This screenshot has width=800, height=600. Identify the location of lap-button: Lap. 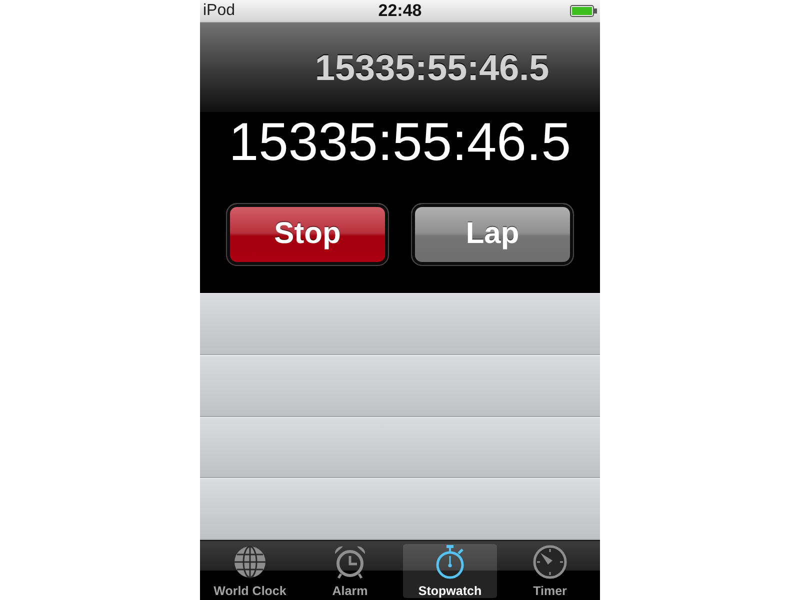
(492, 234).